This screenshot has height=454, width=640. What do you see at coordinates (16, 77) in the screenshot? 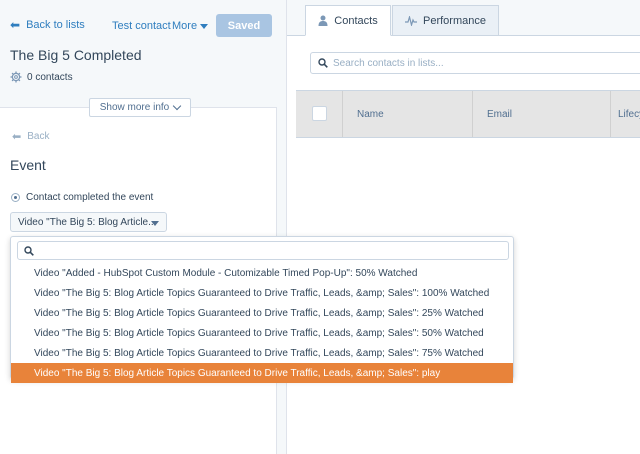
I see `gear-icon` at bounding box center [16, 77].